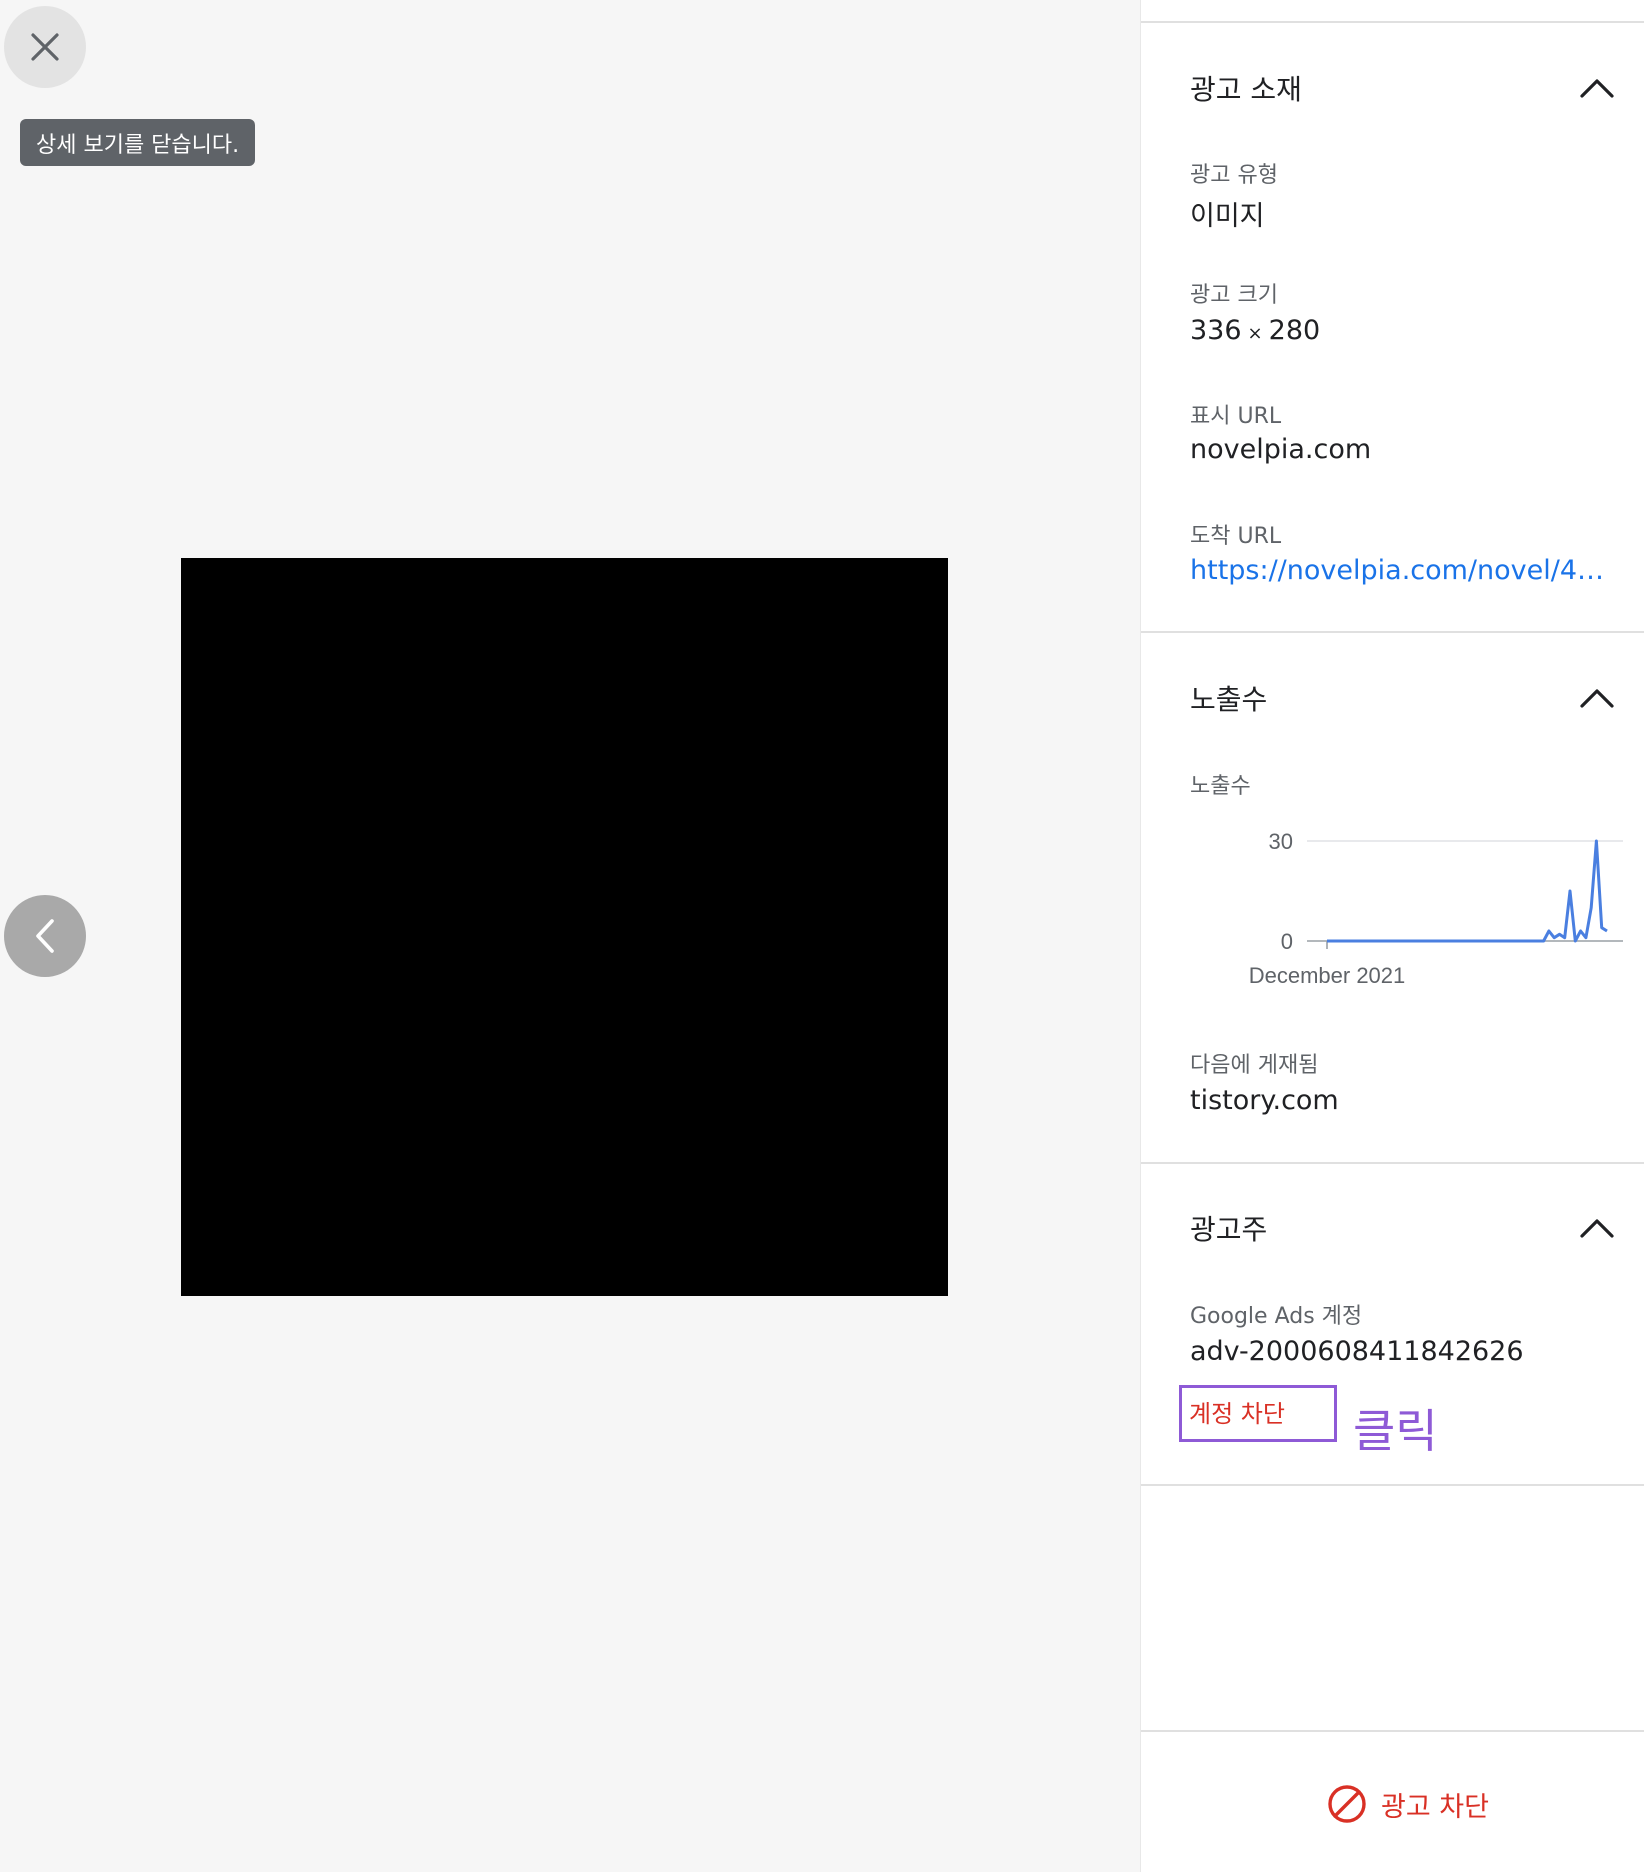  What do you see at coordinates (1281, 841) in the screenshot?
I see `y-tick-label: 30` at bounding box center [1281, 841].